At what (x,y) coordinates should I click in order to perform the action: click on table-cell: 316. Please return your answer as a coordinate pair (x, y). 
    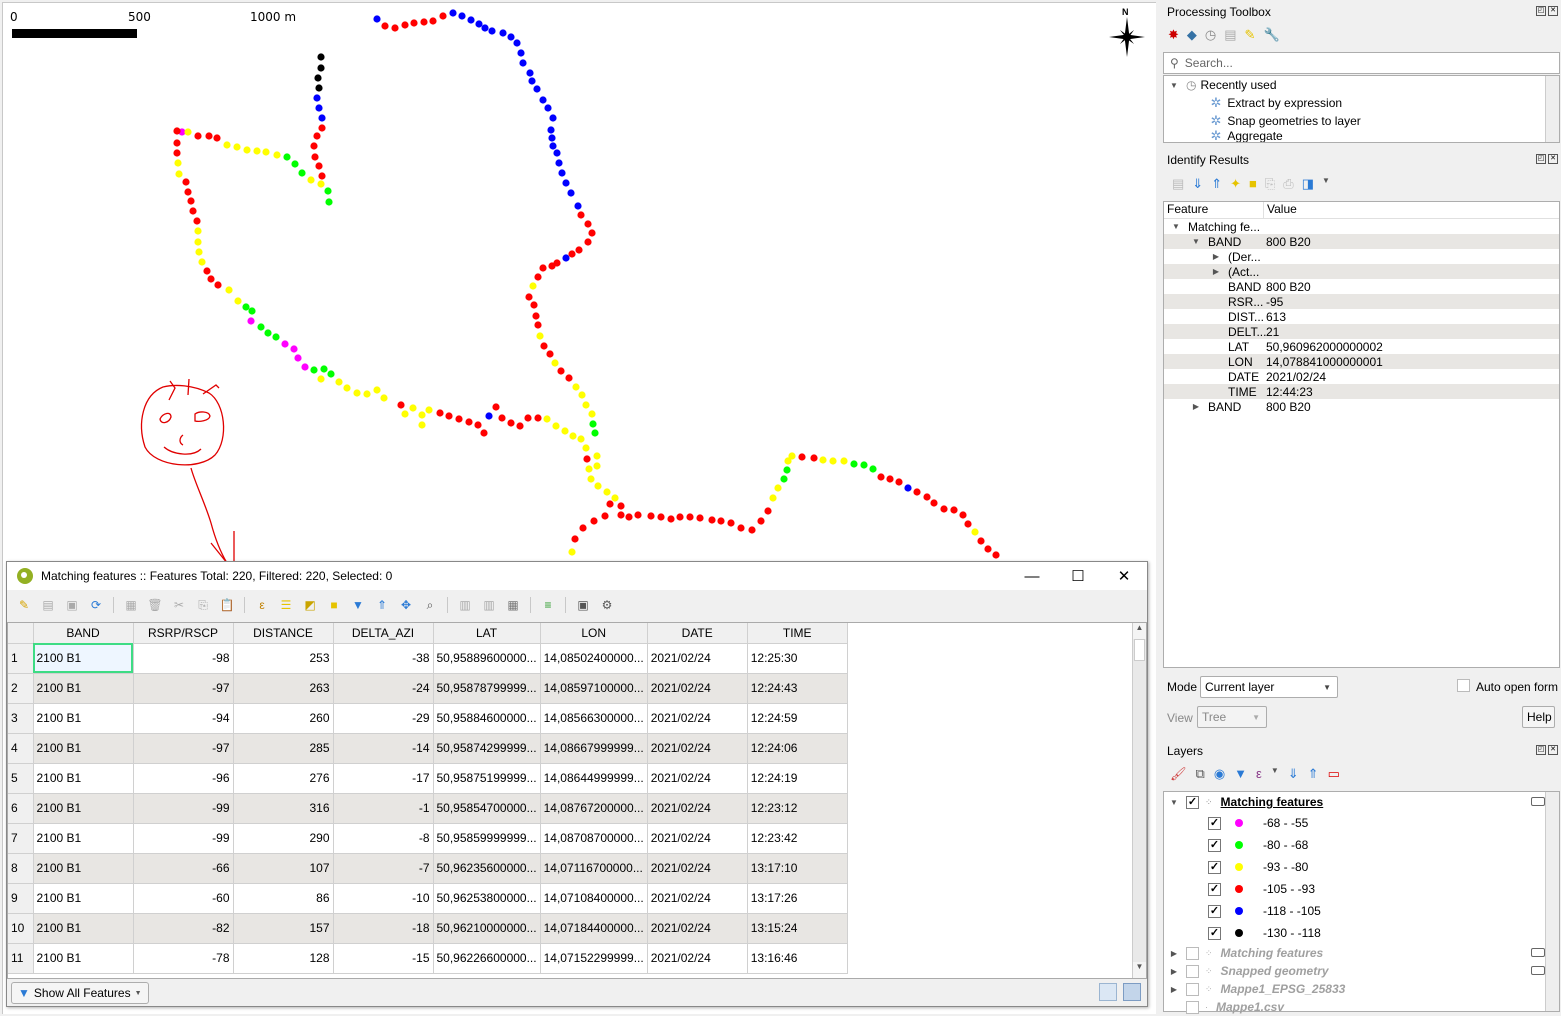
    Looking at the image, I should click on (283, 808).